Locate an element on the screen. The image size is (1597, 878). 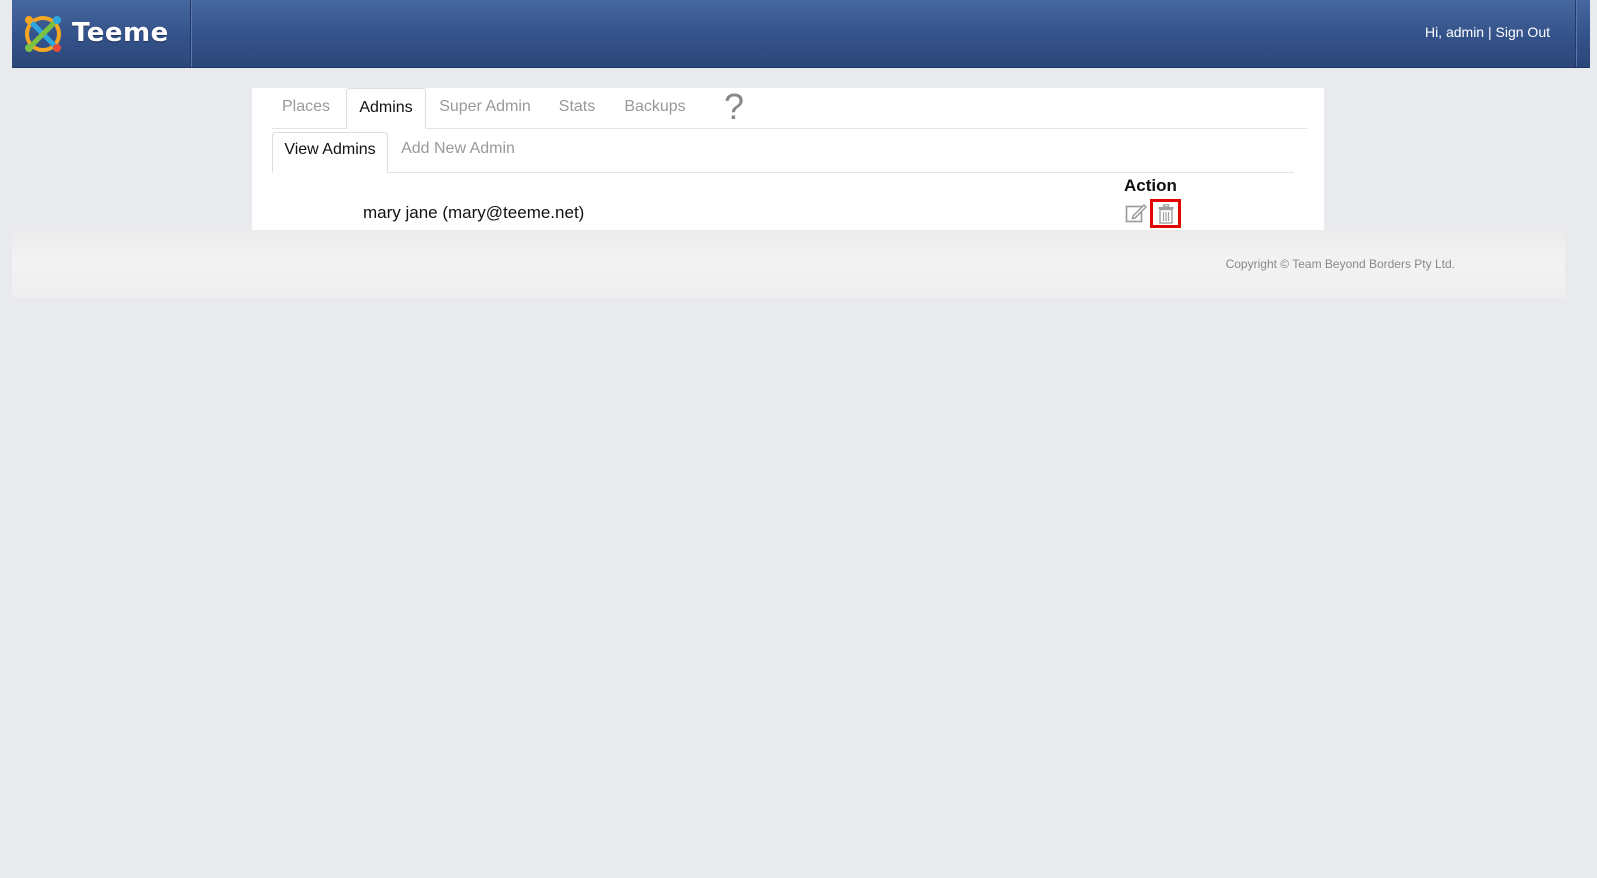
action-column-header: Action is located at coordinates (1150, 185).